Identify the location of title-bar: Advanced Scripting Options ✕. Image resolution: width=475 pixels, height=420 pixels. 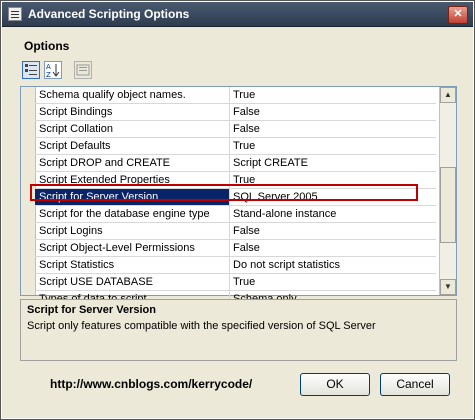
(237, 14).